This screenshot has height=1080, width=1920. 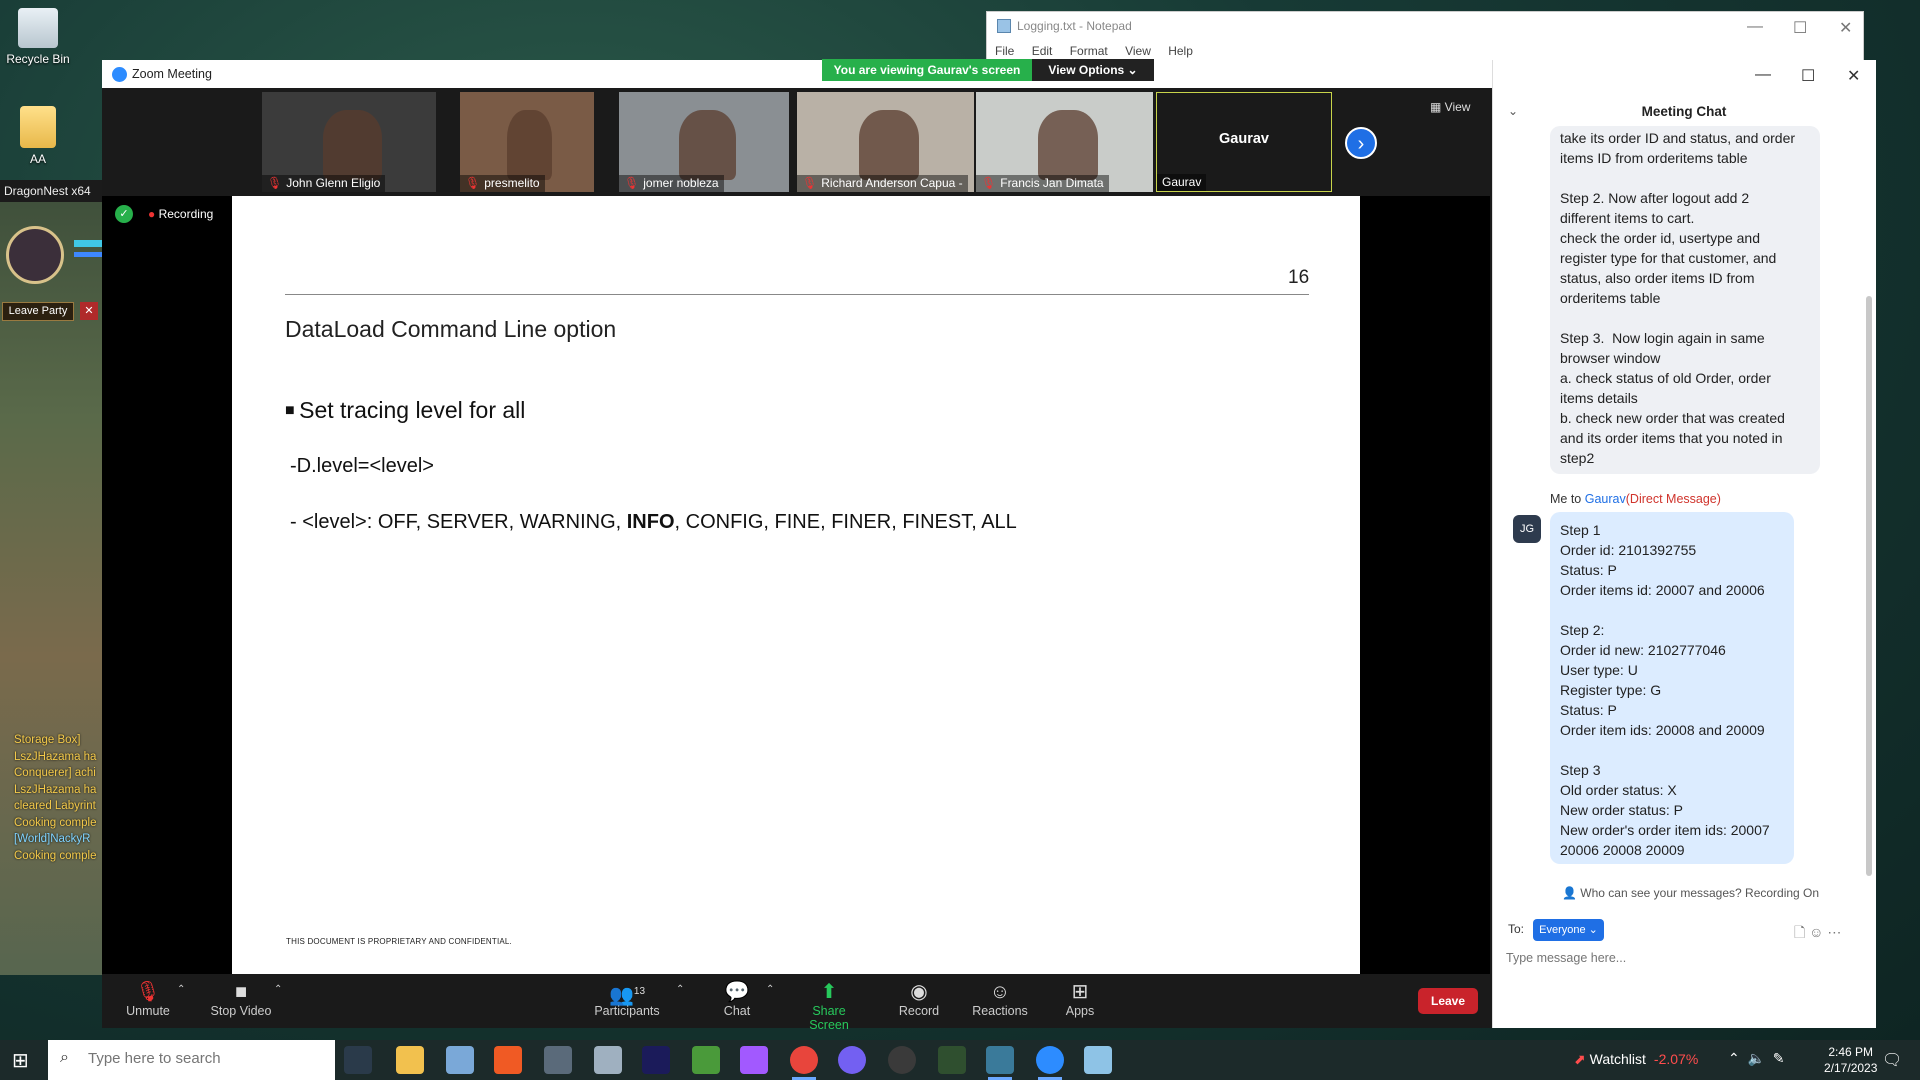 I want to click on figma-icon, so click(x=754, y=1060).